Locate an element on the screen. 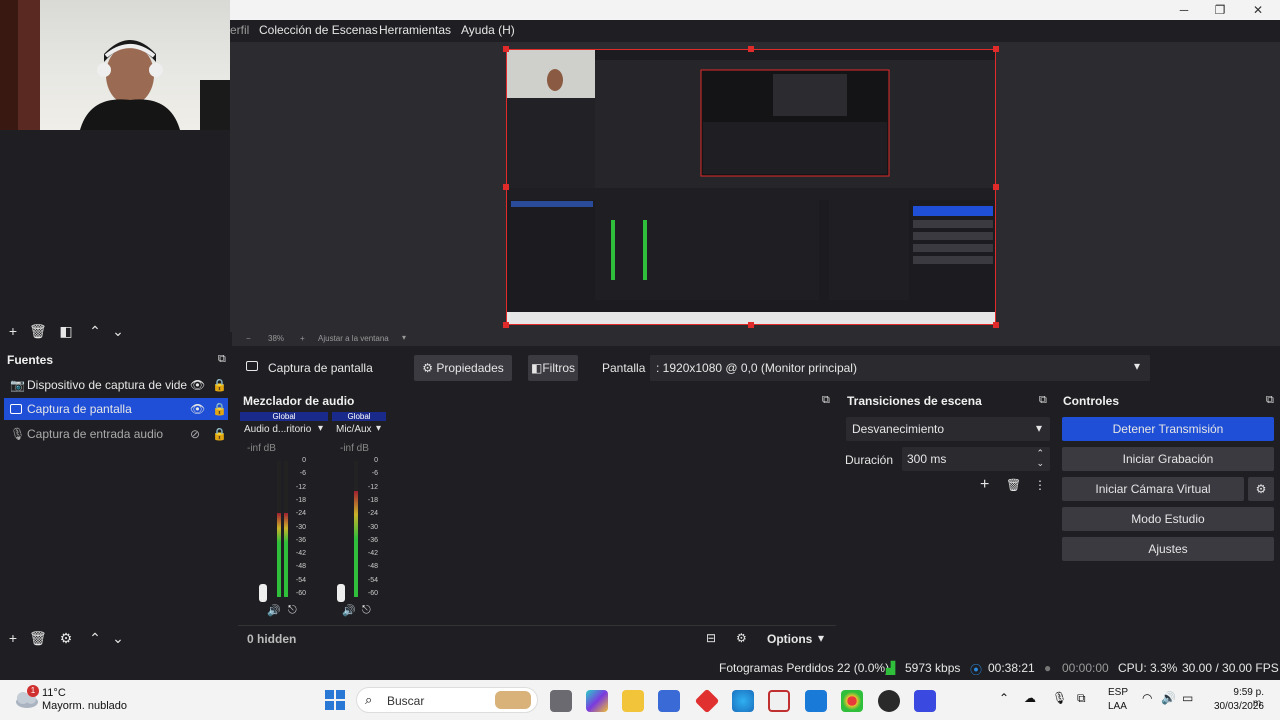 The image size is (1280, 720). windows-start-icon is located at coordinates (335, 700).